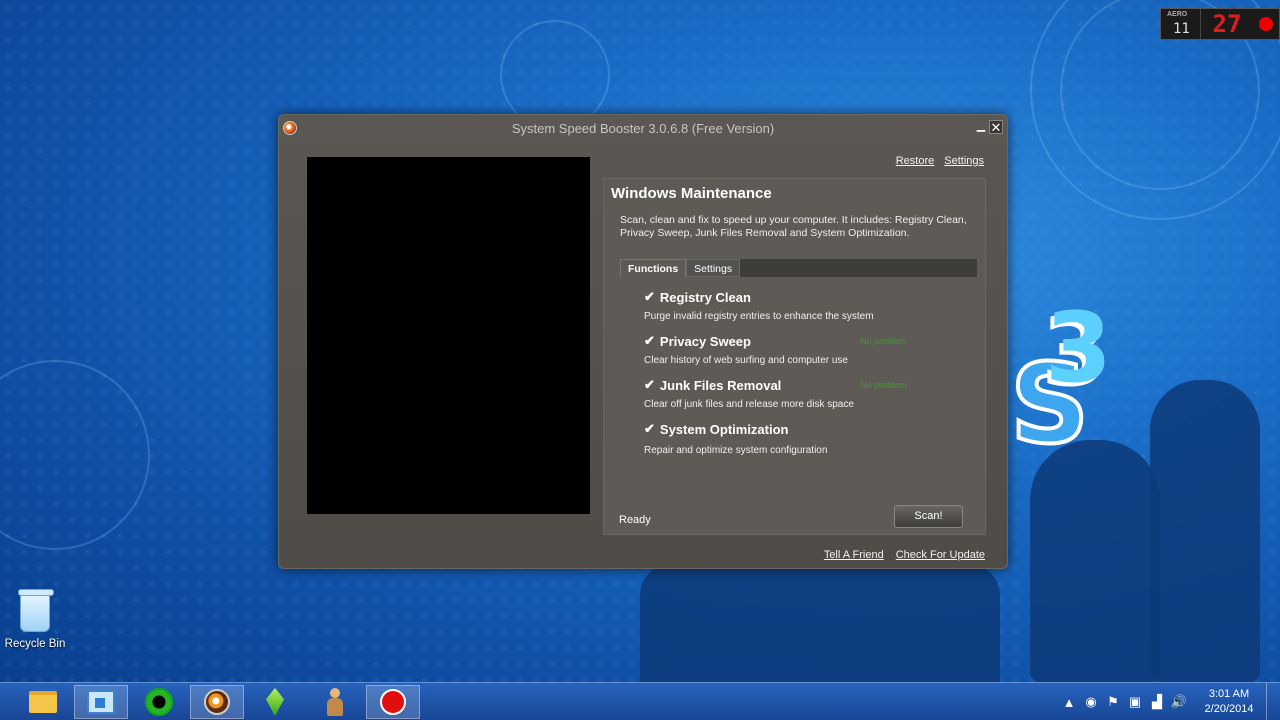 The width and height of the screenshot is (1280, 720). I want to click on close-button: ✕, so click(996, 127).